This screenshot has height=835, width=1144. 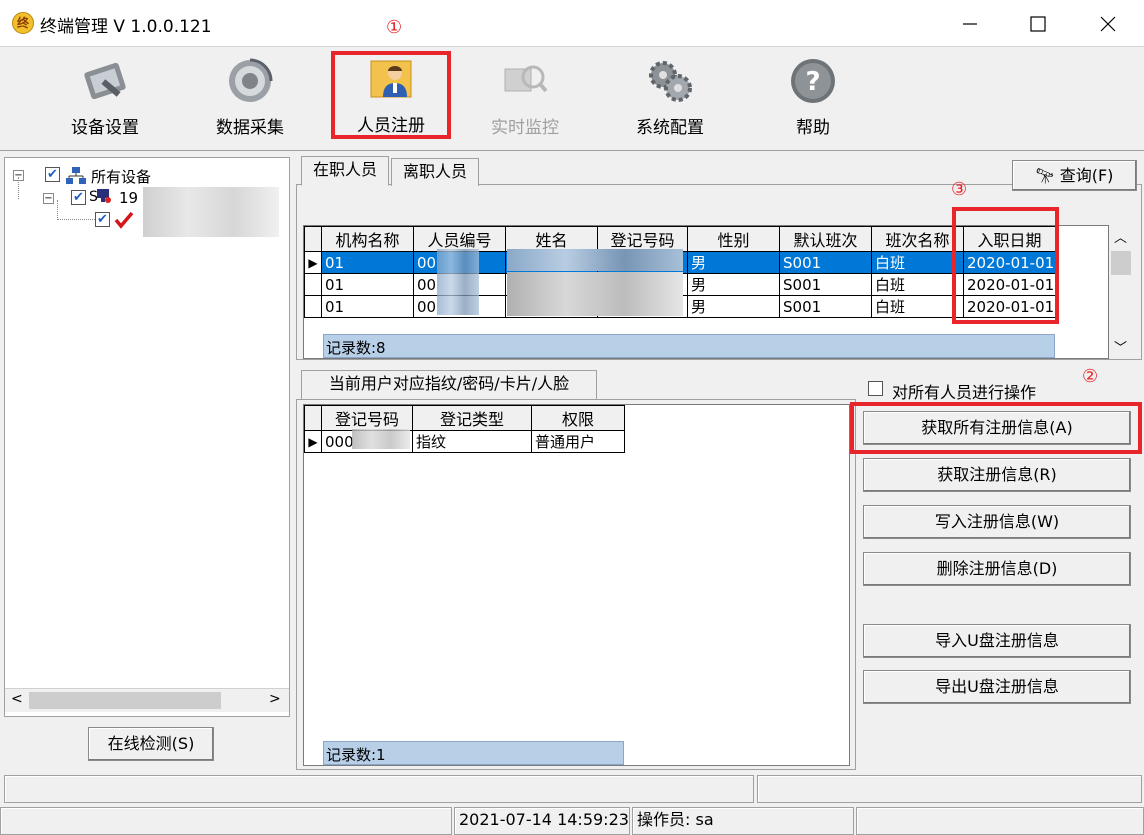 What do you see at coordinates (250, 128) in the screenshot?
I see `toolbar-label: 数据采集` at bounding box center [250, 128].